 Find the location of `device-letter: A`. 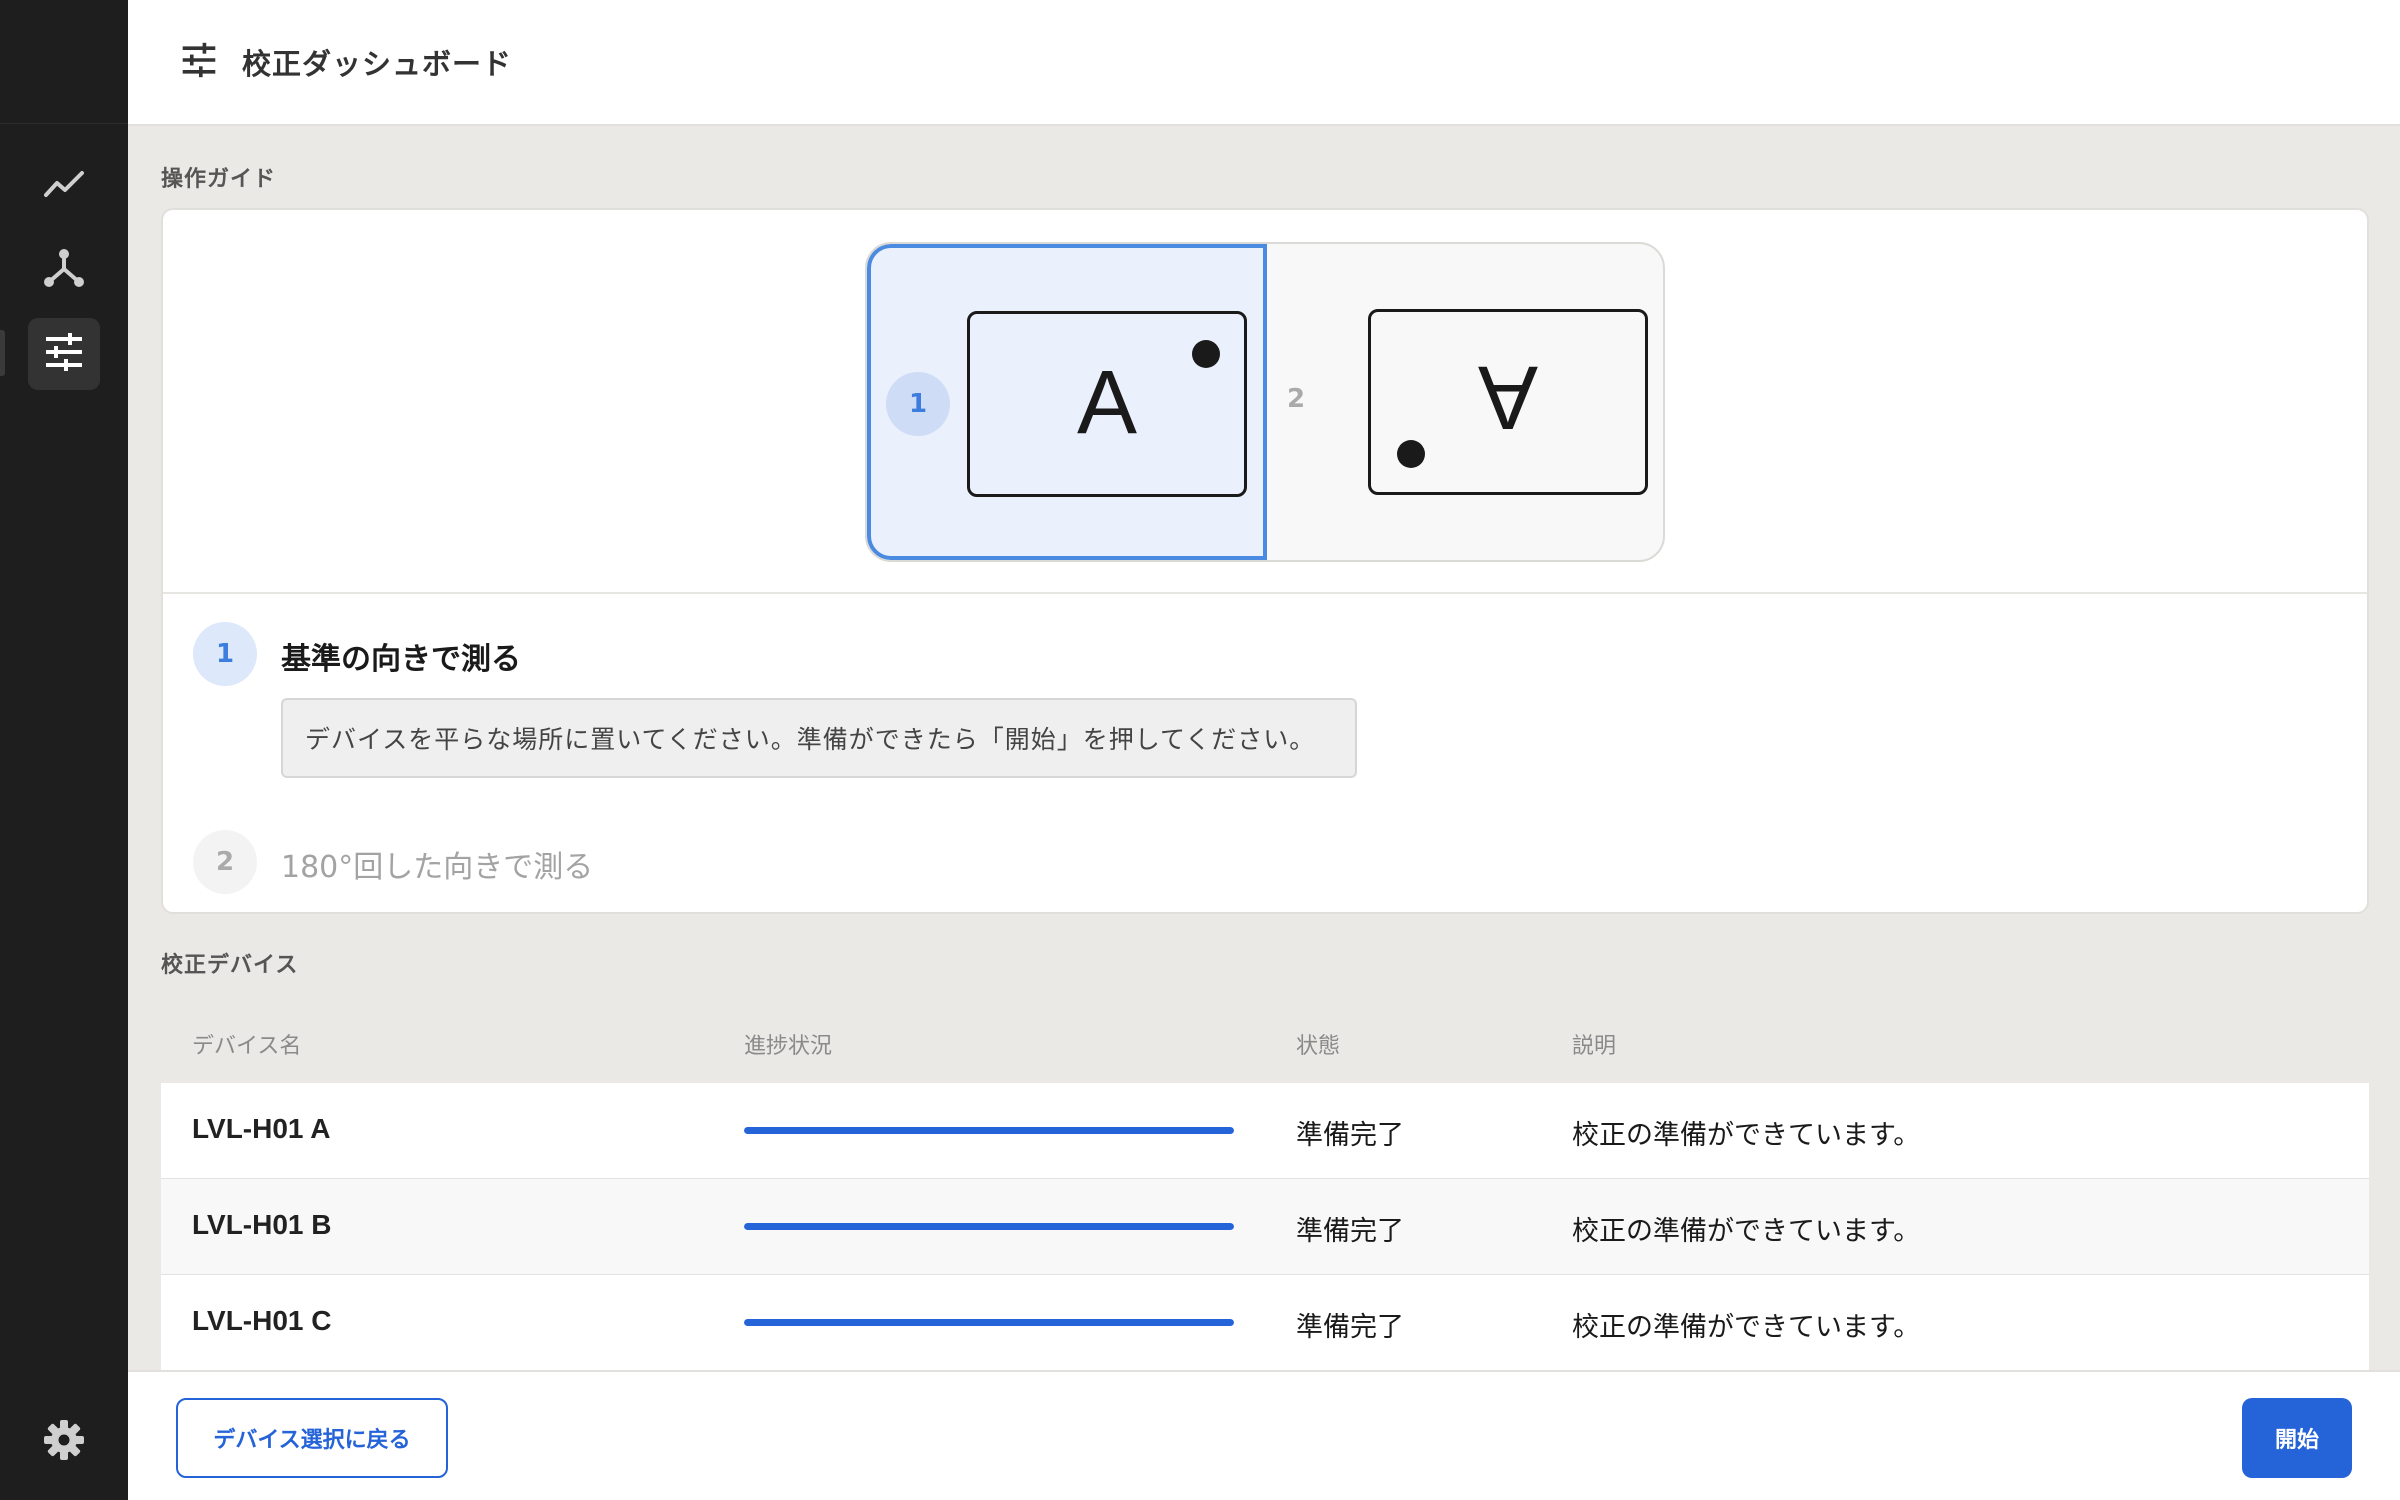

device-letter: A is located at coordinates (1107, 403).